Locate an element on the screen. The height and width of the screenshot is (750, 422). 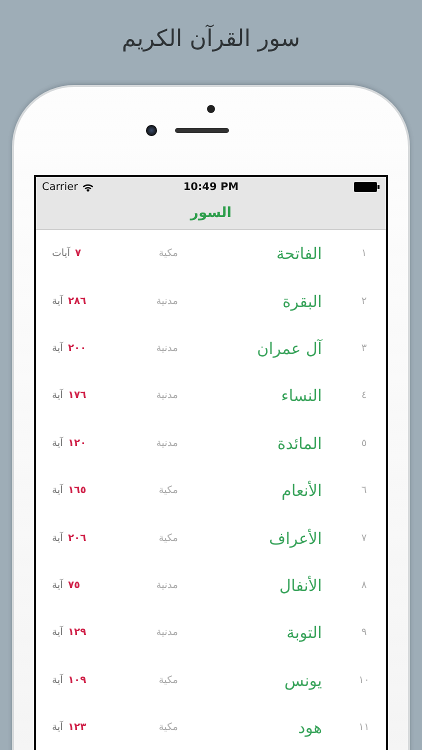
surah-number: ٤ is located at coordinates (364, 396).